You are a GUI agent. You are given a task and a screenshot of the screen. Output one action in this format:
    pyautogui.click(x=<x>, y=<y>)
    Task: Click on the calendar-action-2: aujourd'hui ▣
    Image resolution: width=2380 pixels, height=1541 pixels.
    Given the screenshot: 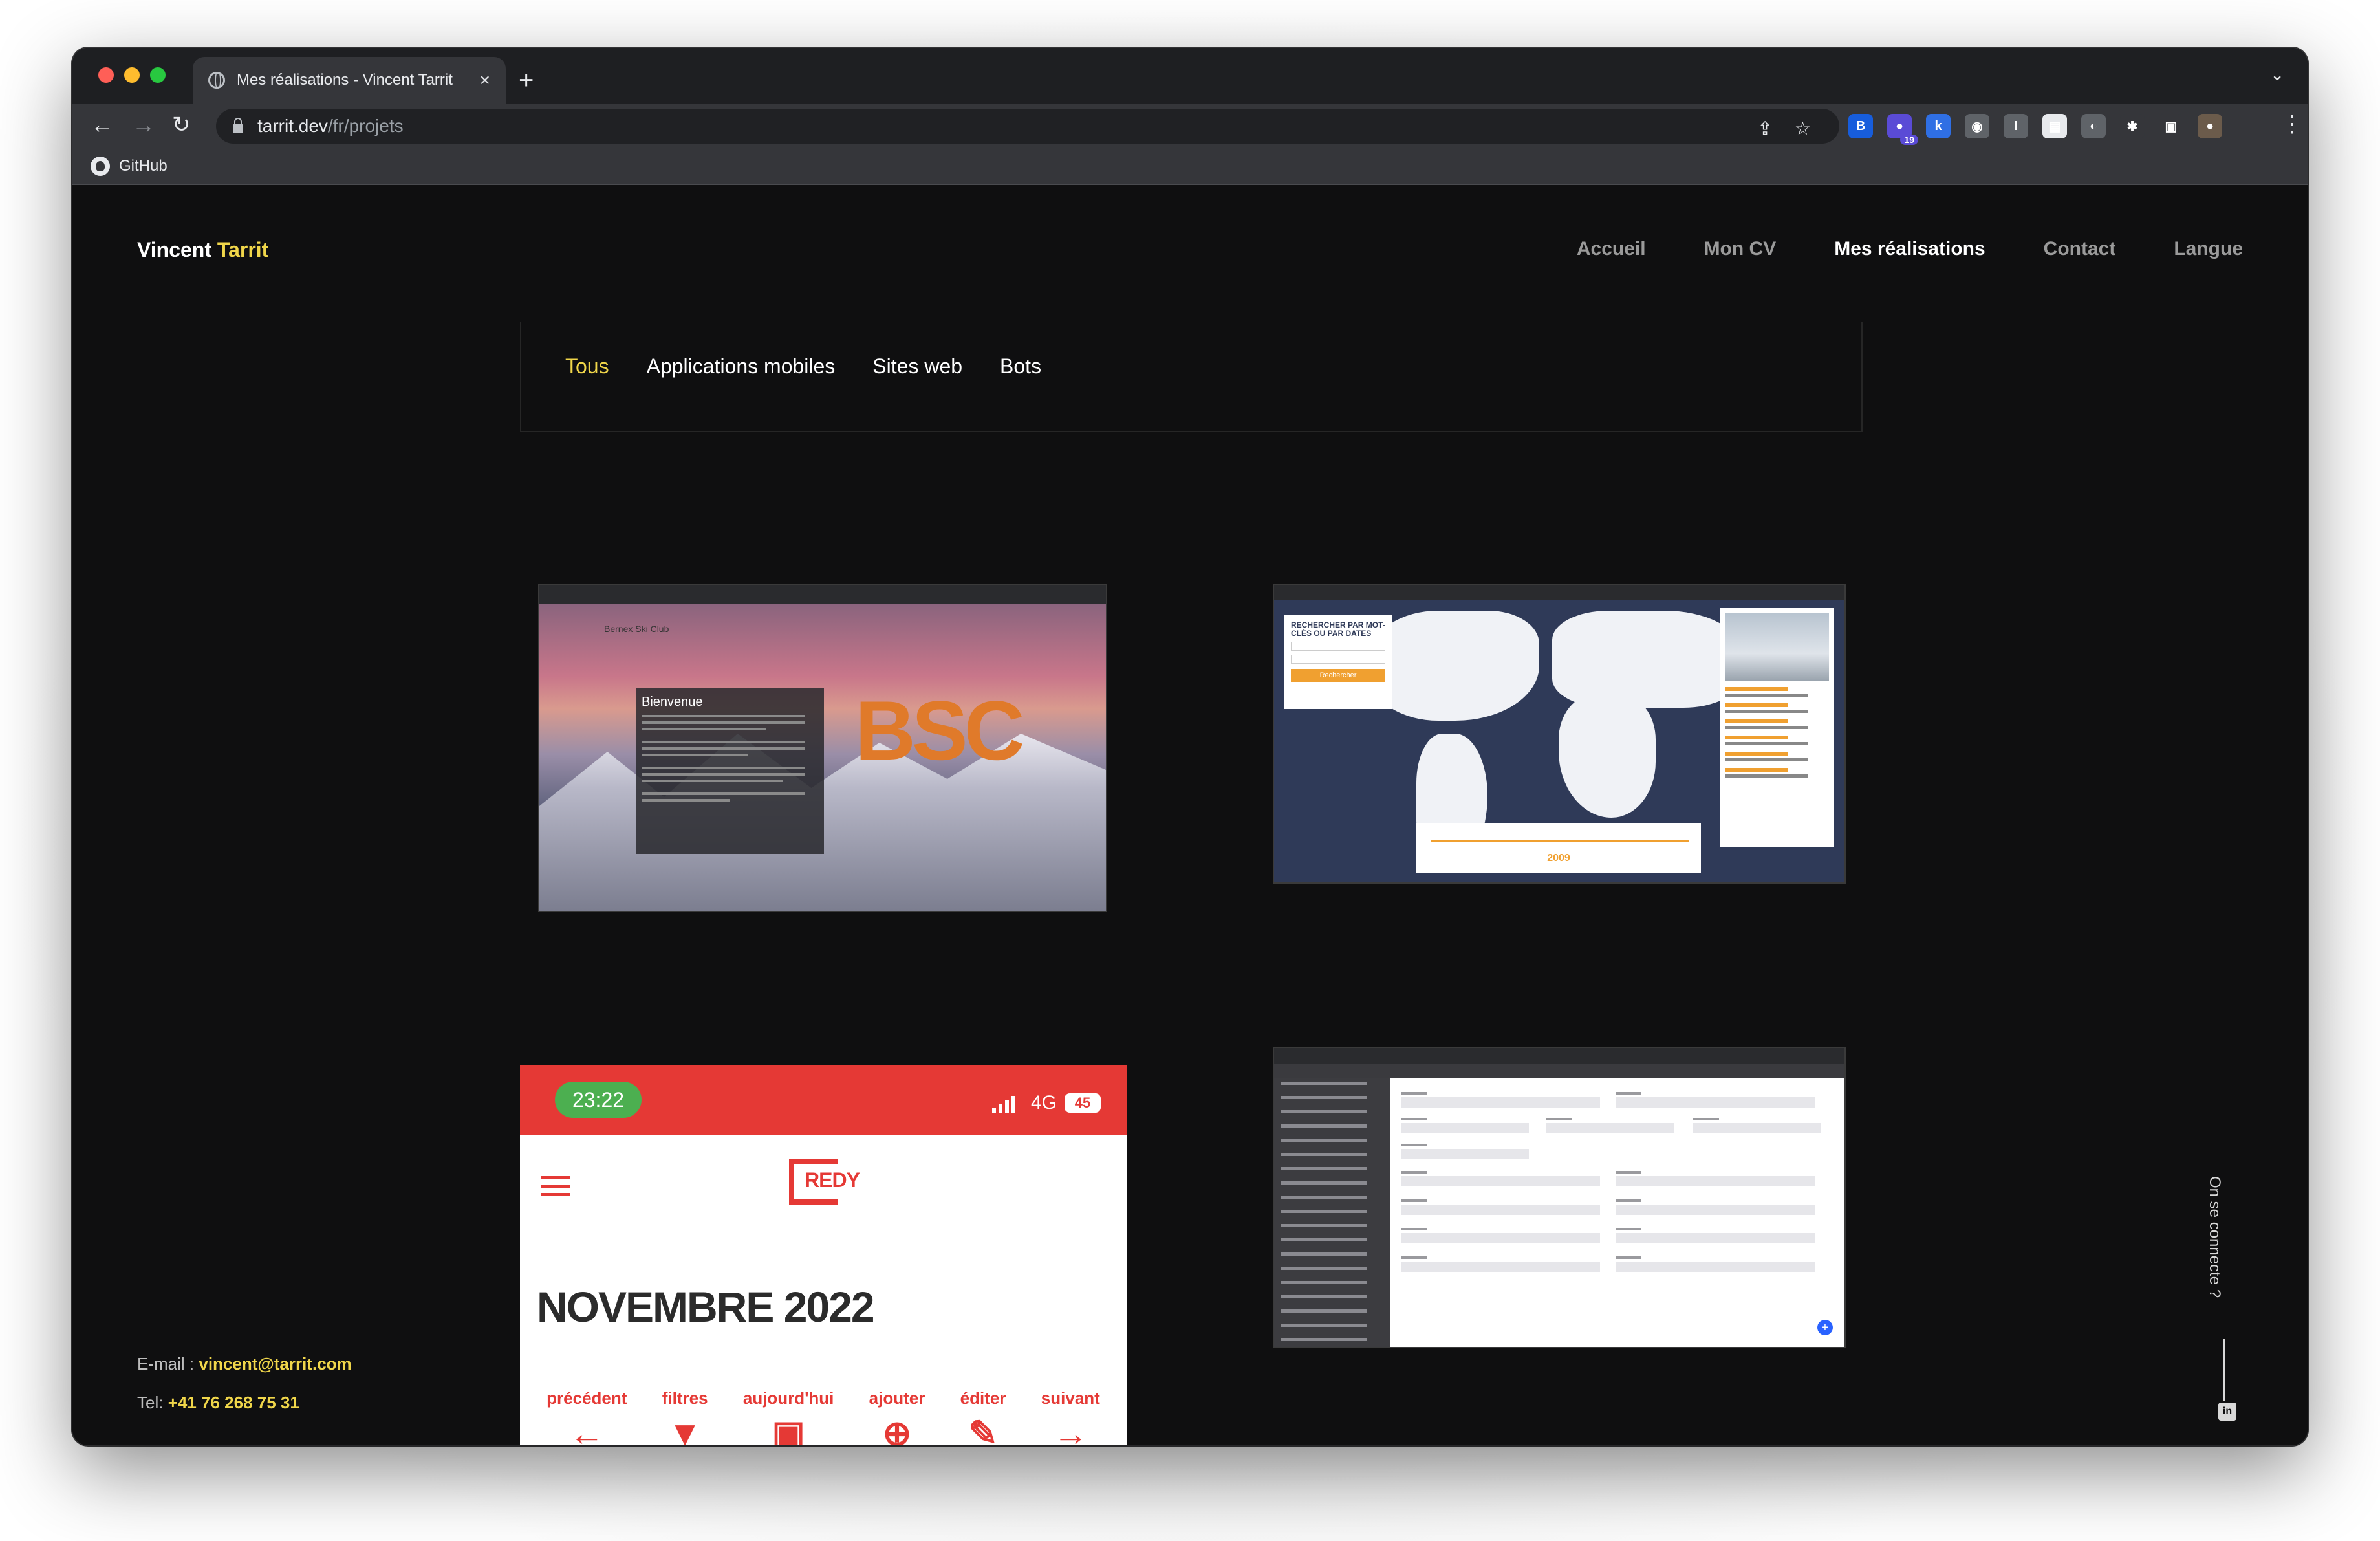 What is the action you would take?
    pyautogui.click(x=789, y=1416)
    